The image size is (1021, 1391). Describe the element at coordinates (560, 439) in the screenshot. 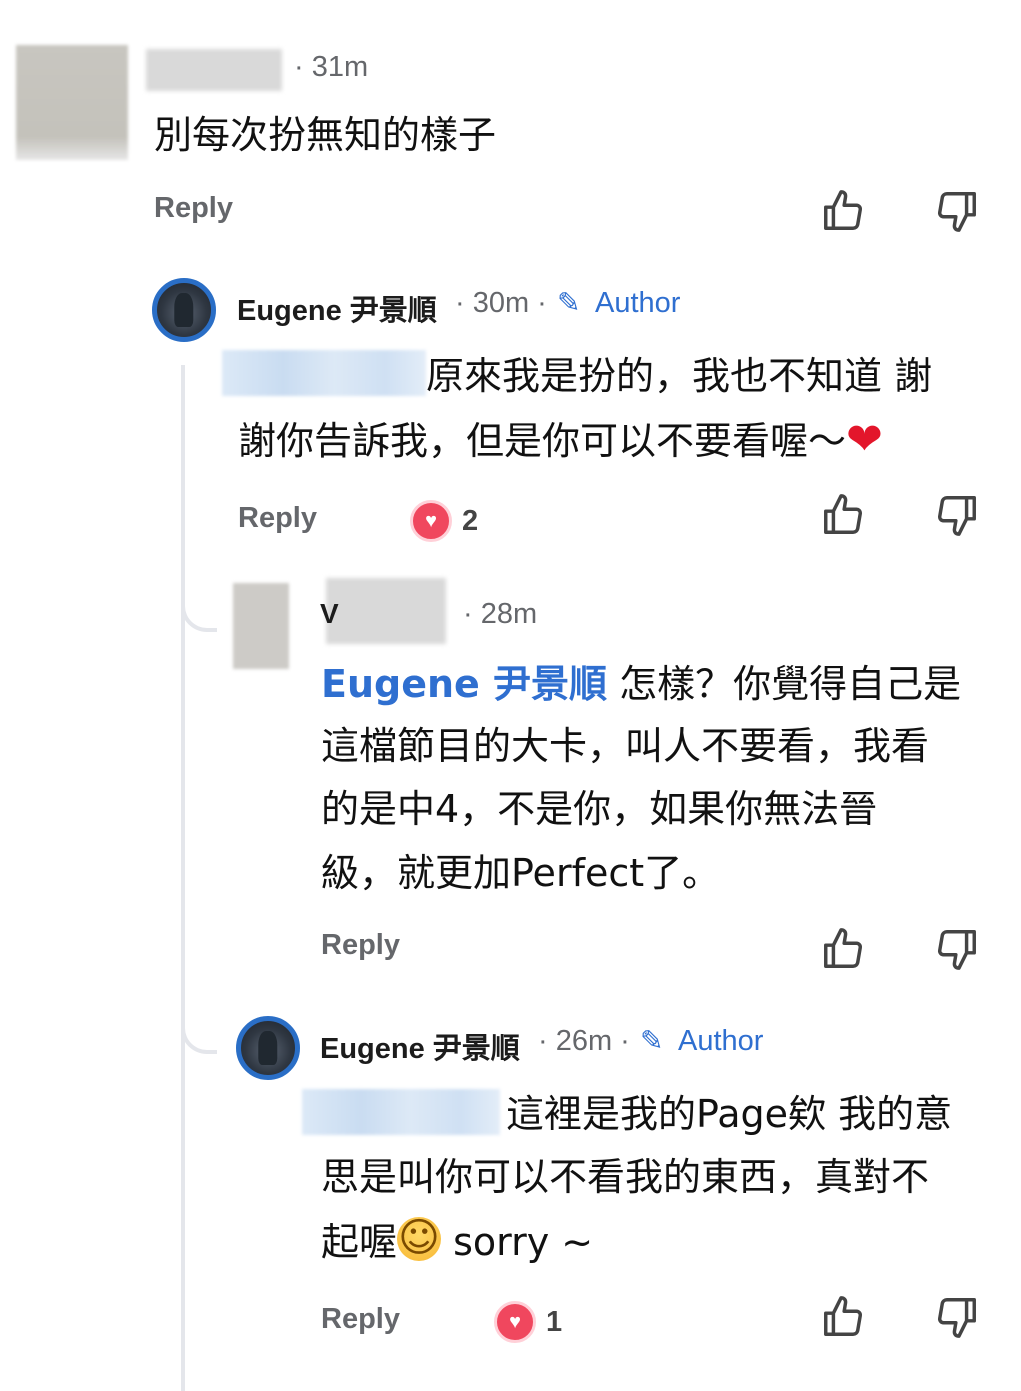

I see `comment-text-line: 謝你告訴我，但是你可以不要看喔～❤` at that location.